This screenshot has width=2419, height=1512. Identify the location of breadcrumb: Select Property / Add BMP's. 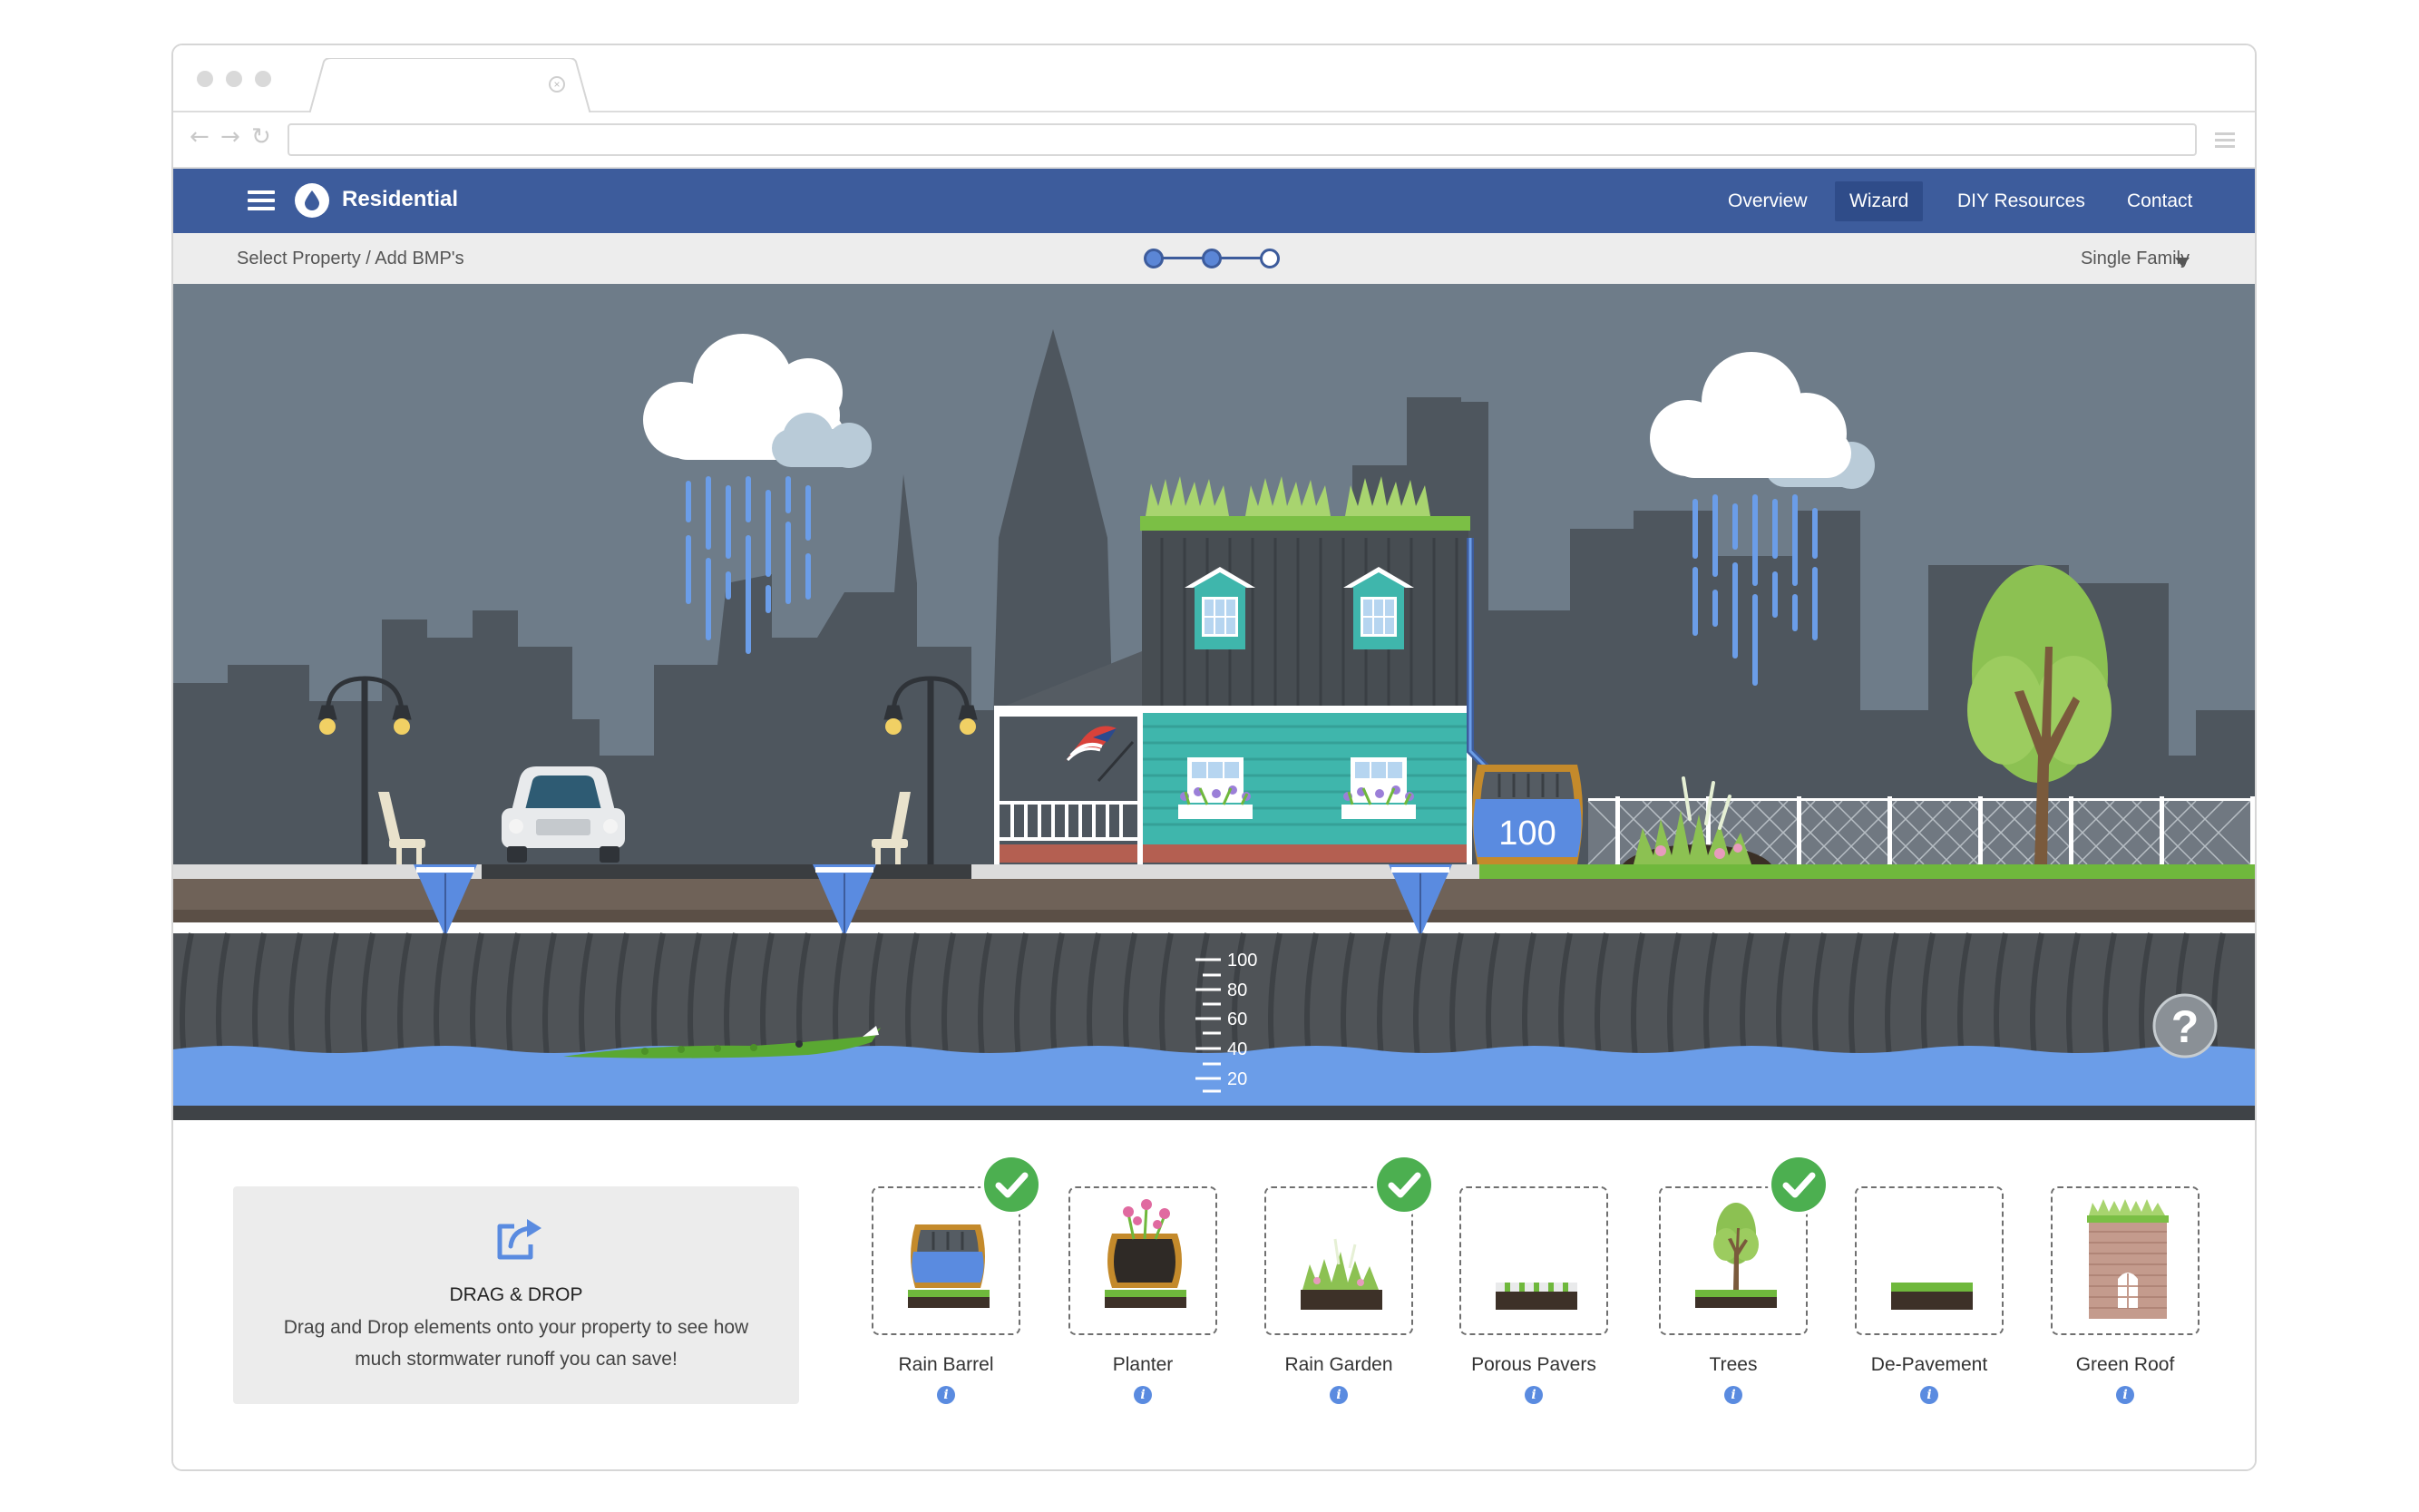
(351, 258).